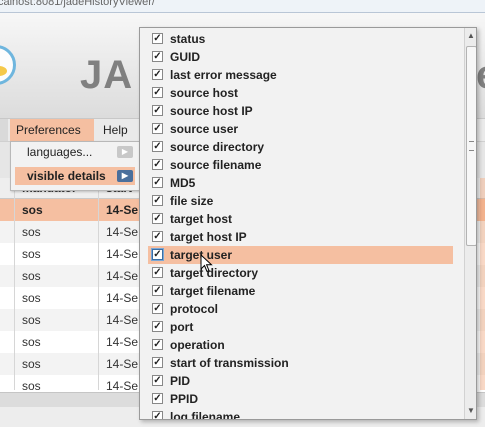  Describe the element at coordinates (471, 36) in the screenshot. I see `scroll-up-arrow-icon: ▲` at that location.